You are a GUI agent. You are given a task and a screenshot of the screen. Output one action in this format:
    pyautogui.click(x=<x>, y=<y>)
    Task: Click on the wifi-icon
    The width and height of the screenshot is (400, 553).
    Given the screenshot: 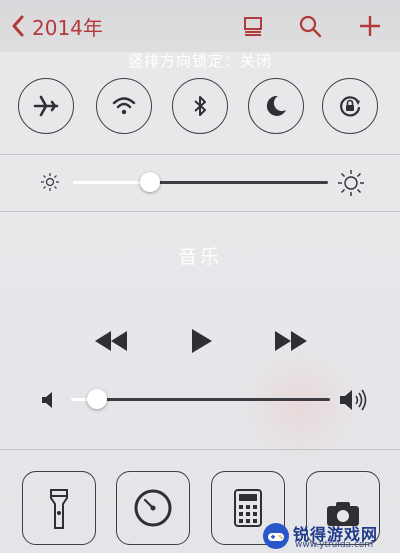 What is the action you would take?
    pyautogui.click(x=124, y=106)
    